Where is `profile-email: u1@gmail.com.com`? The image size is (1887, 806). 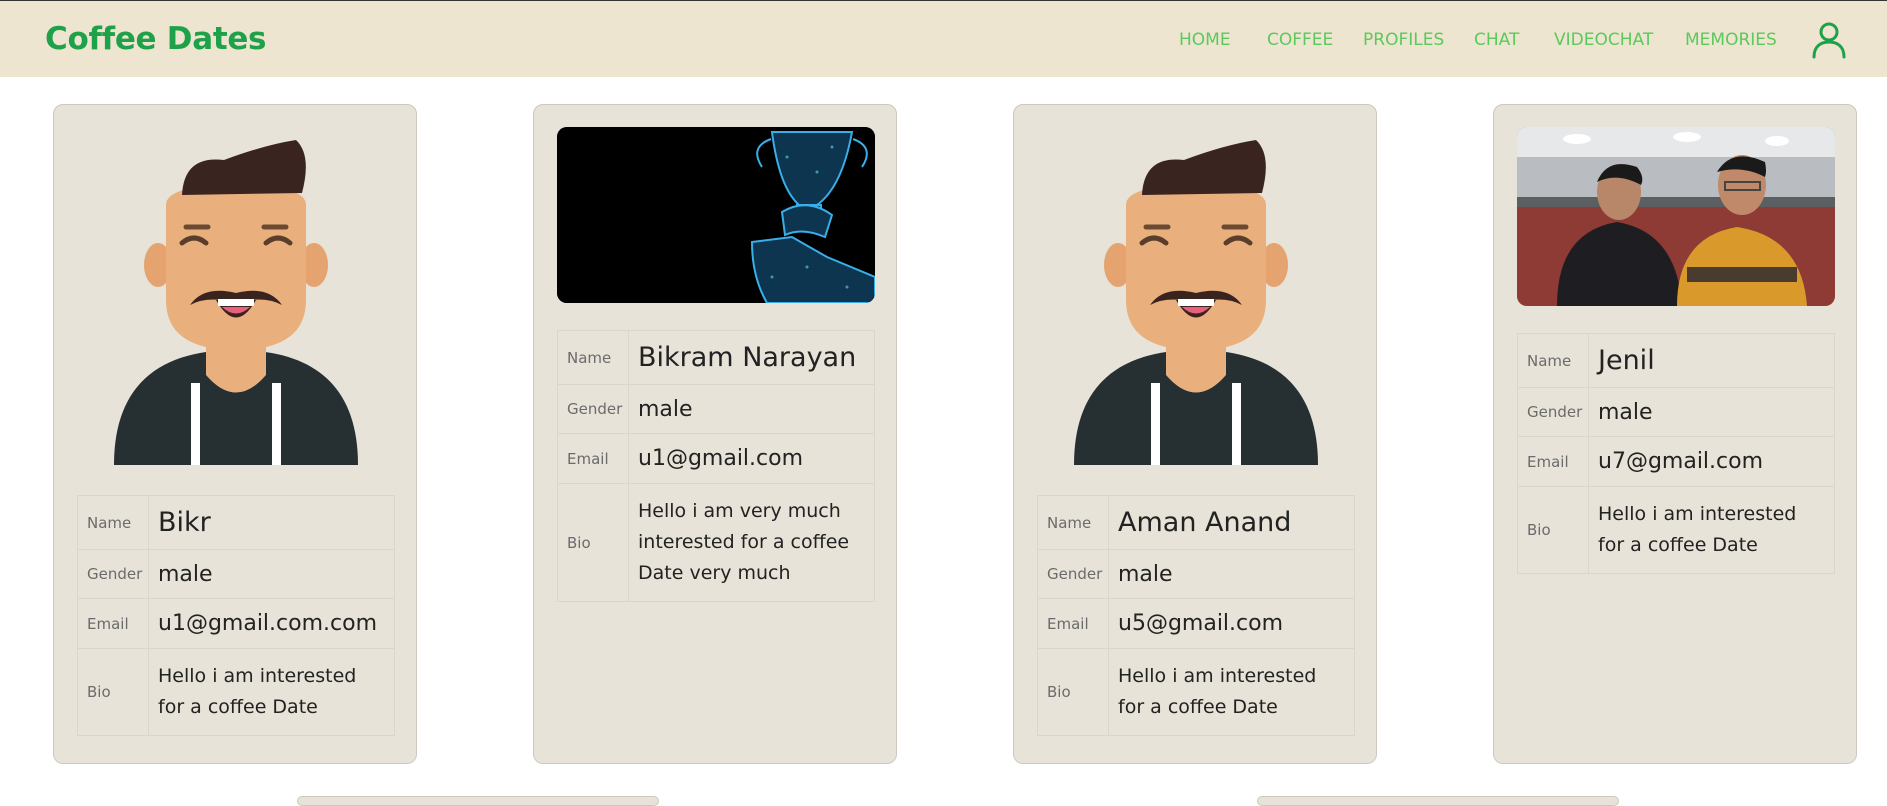 profile-email: u1@gmail.com.com is located at coordinates (271, 623).